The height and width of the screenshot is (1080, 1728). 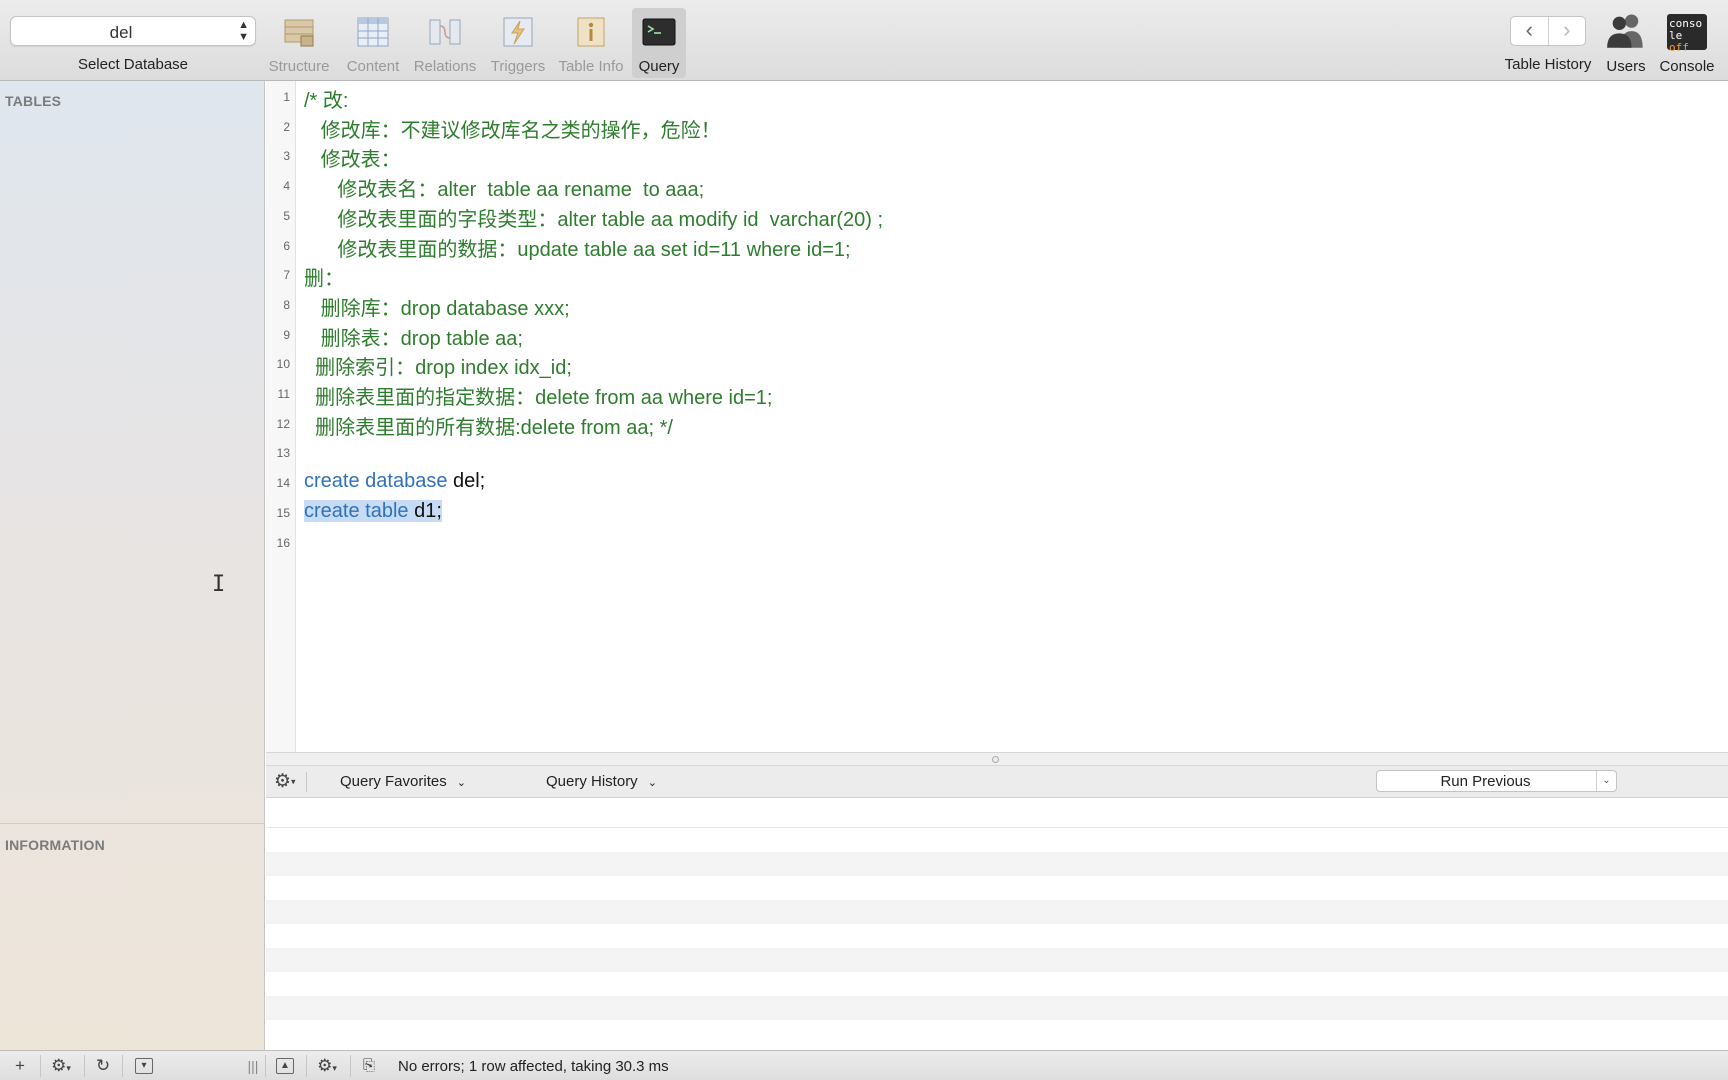 What do you see at coordinates (592, 781) in the screenshot?
I see `query-history-label: Query History` at bounding box center [592, 781].